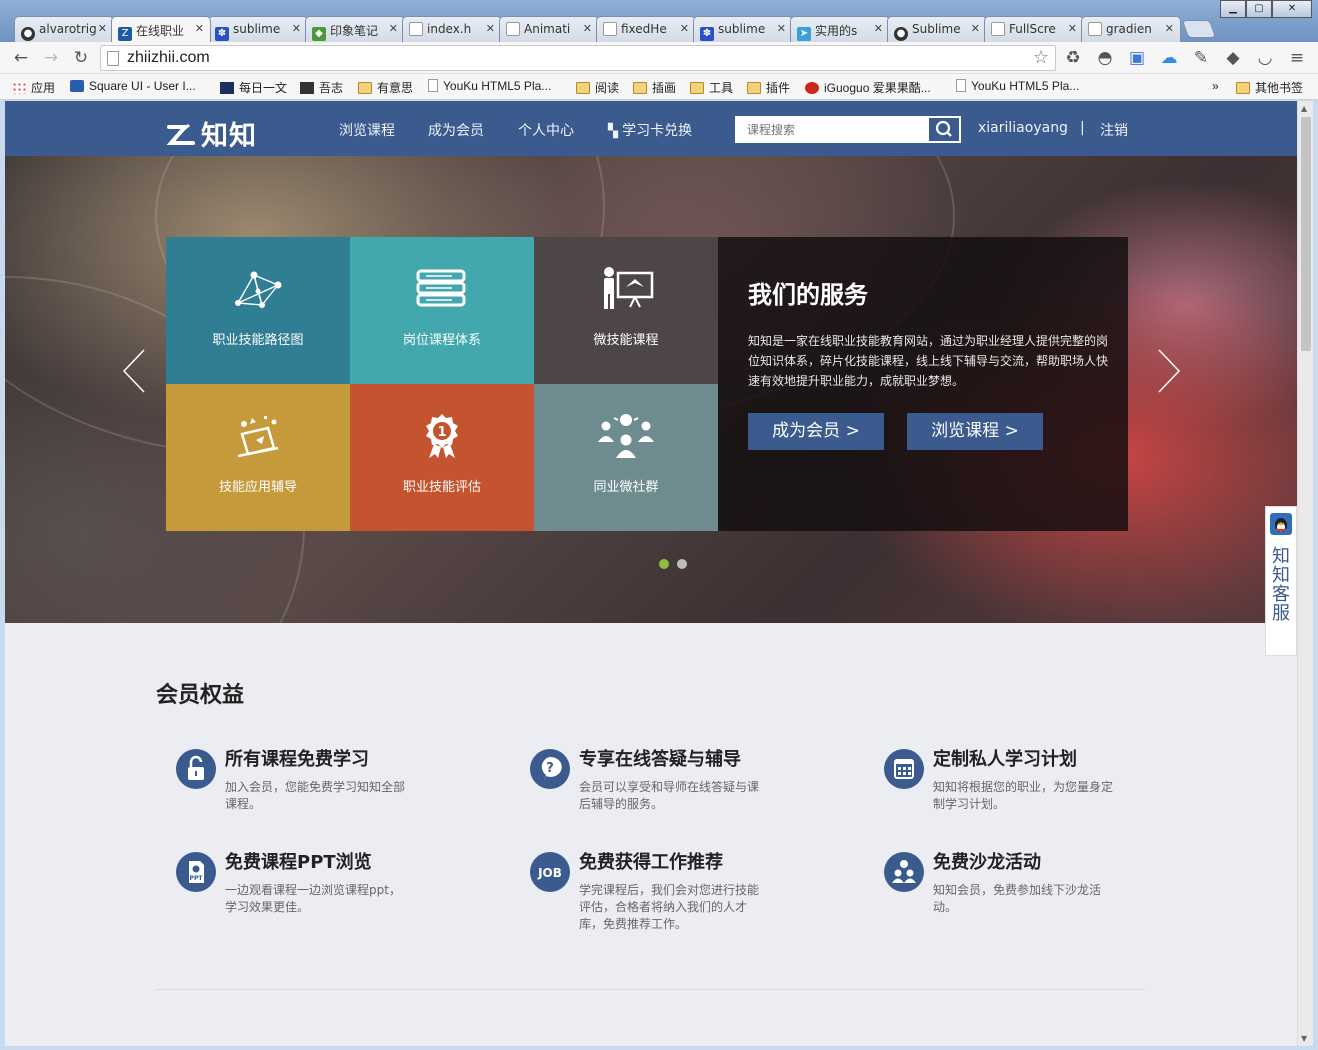  What do you see at coordinates (21, 58) in the screenshot?
I see `back-arrow-icon: ←` at bounding box center [21, 58].